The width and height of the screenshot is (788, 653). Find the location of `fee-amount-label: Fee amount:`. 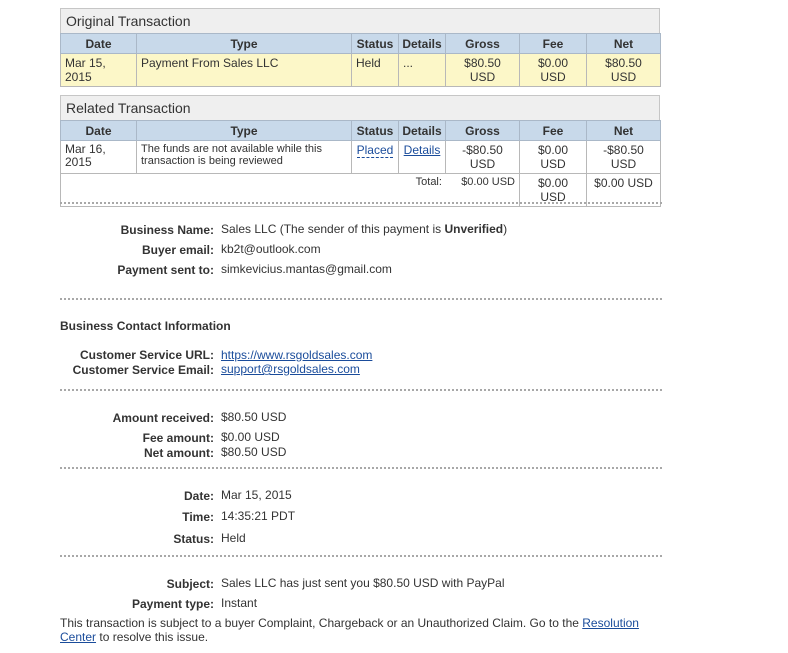

fee-amount-label: Fee amount: is located at coordinates (178, 438).